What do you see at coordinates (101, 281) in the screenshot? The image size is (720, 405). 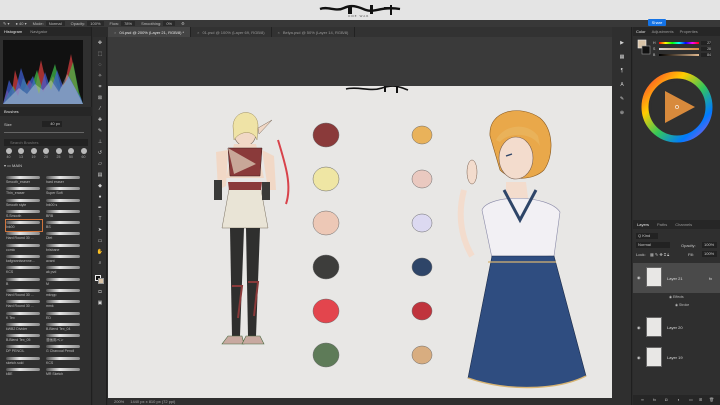 I see `background-color-swatch` at bounding box center [101, 281].